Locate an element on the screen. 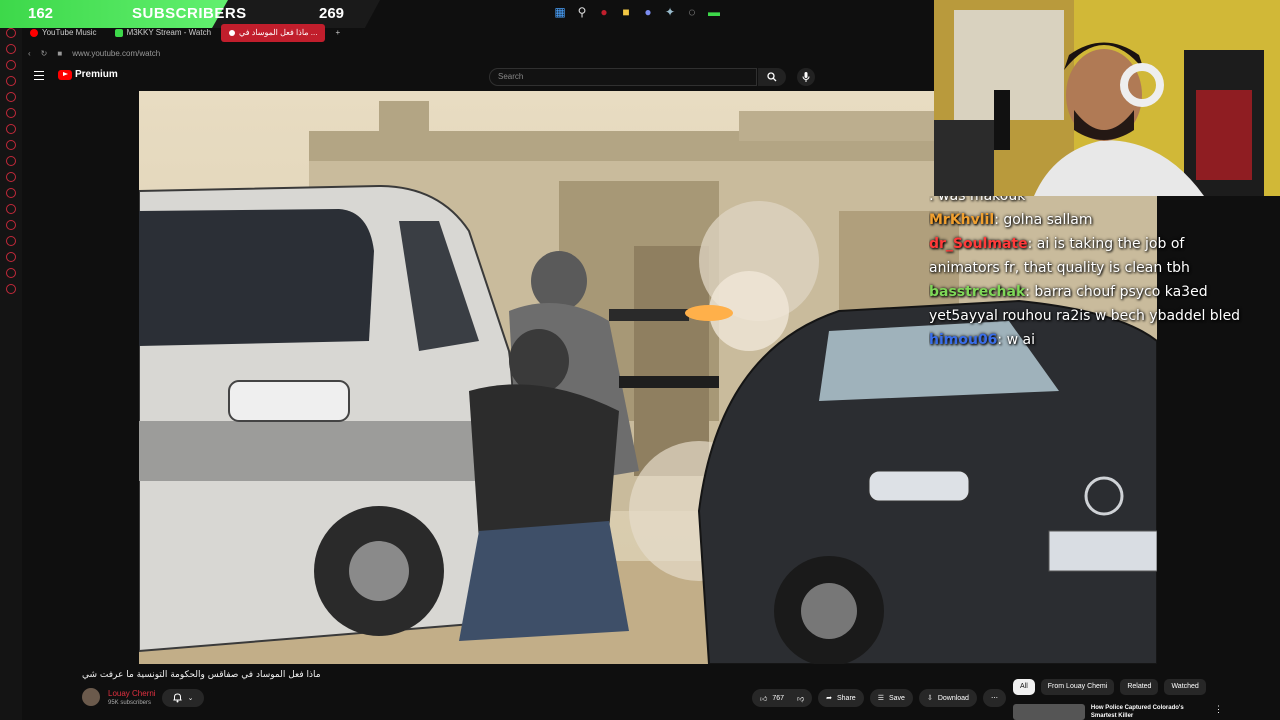 The height and width of the screenshot is (720, 1280). chat-message: : was makouk is located at coordinates (1094, 202).